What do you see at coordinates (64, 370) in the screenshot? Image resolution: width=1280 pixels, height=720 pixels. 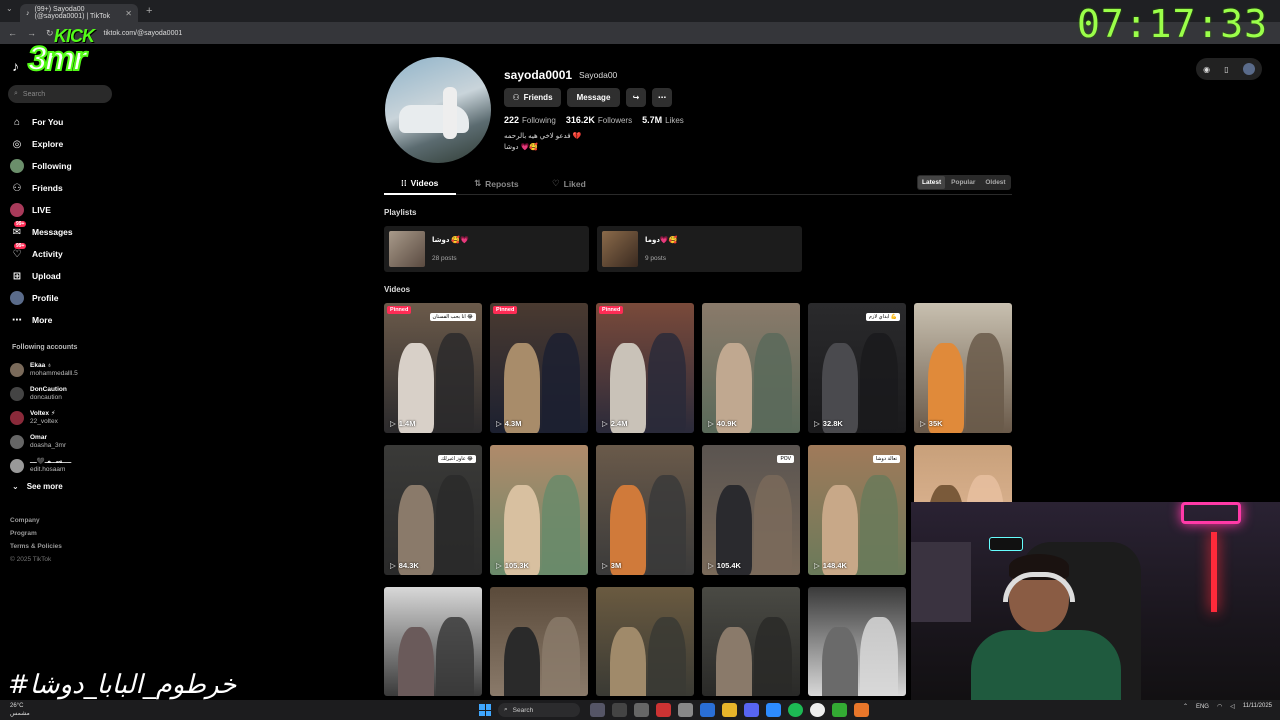 I see `account-item: Ekaa ♁ mohammedalll.5` at bounding box center [64, 370].